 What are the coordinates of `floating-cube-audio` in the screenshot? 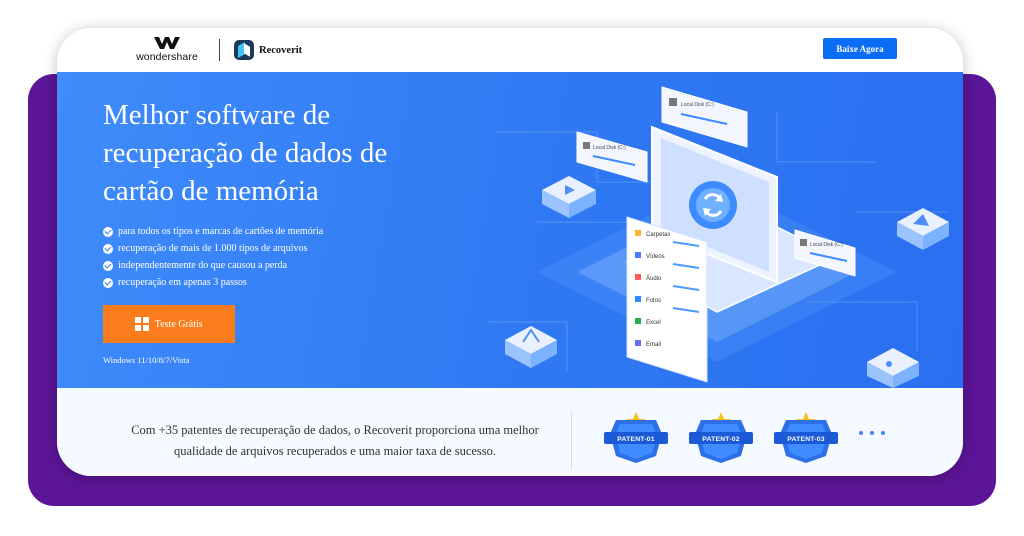 It's located at (893, 368).